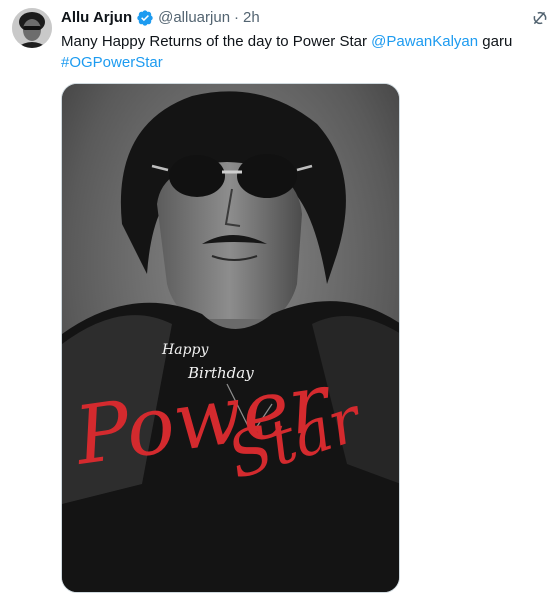 This screenshot has height=594, width=558. I want to click on verified-badge-icon, so click(145, 18).